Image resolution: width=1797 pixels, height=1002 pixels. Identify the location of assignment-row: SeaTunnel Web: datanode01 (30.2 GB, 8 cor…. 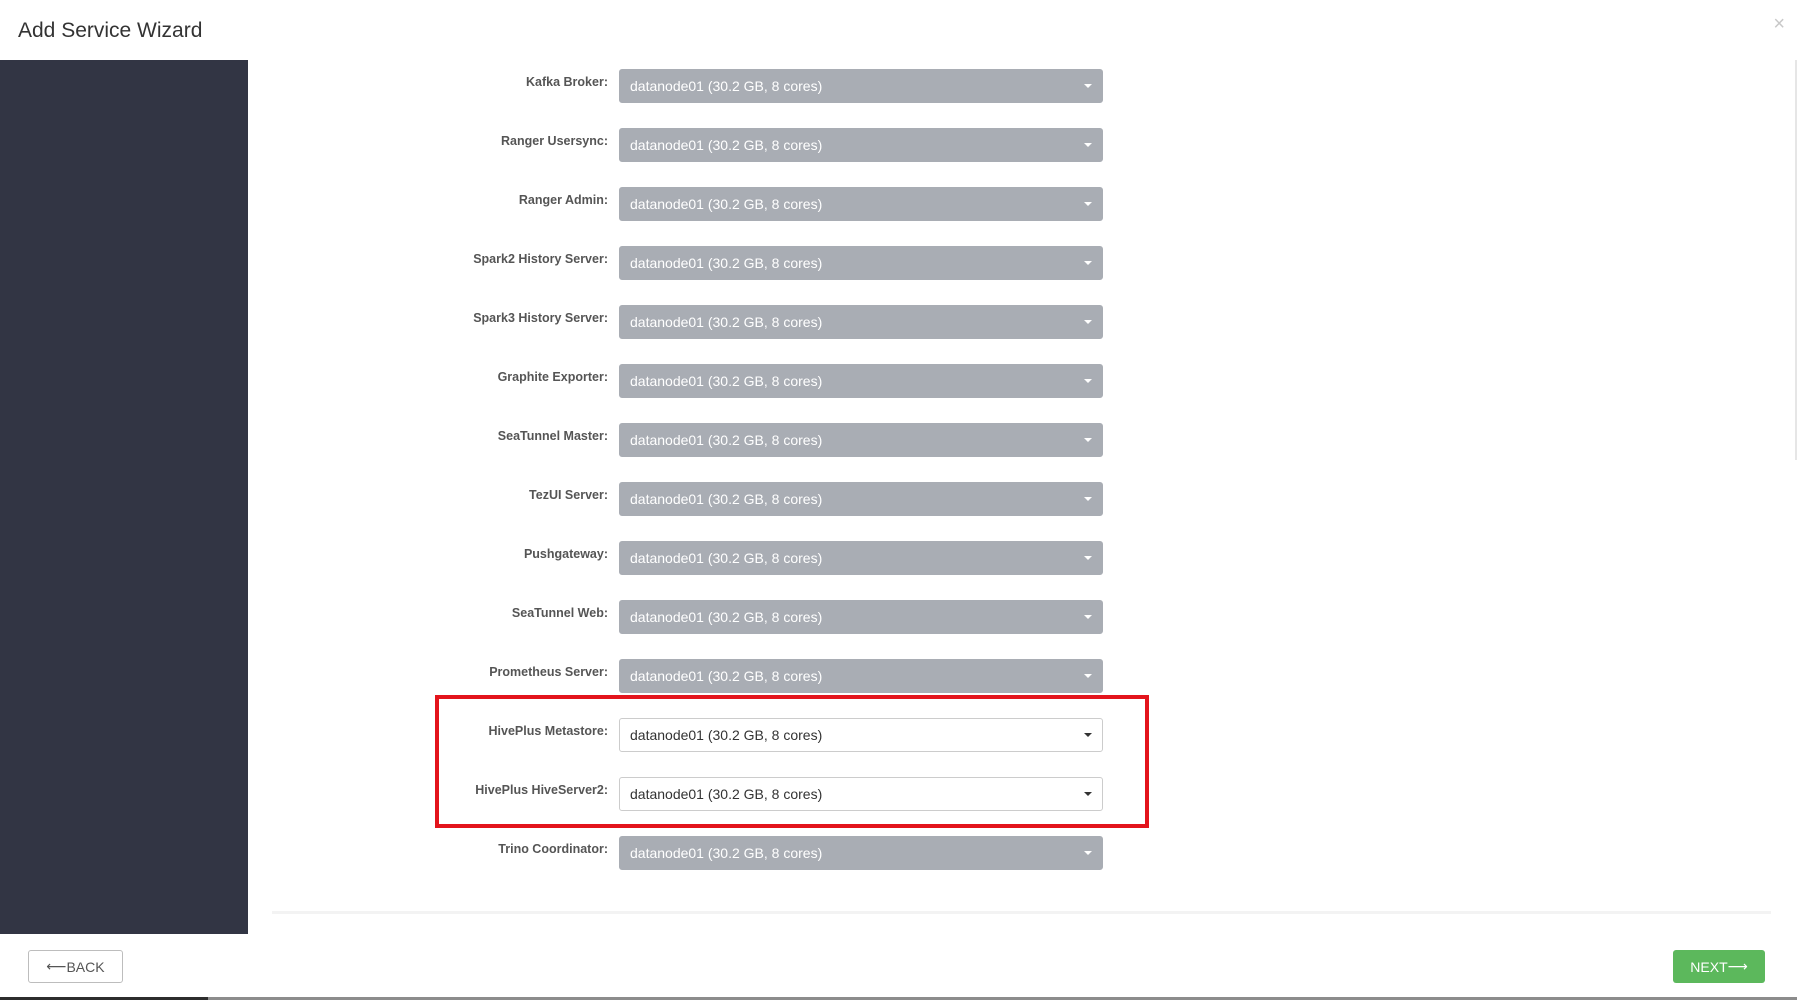
(761, 617).